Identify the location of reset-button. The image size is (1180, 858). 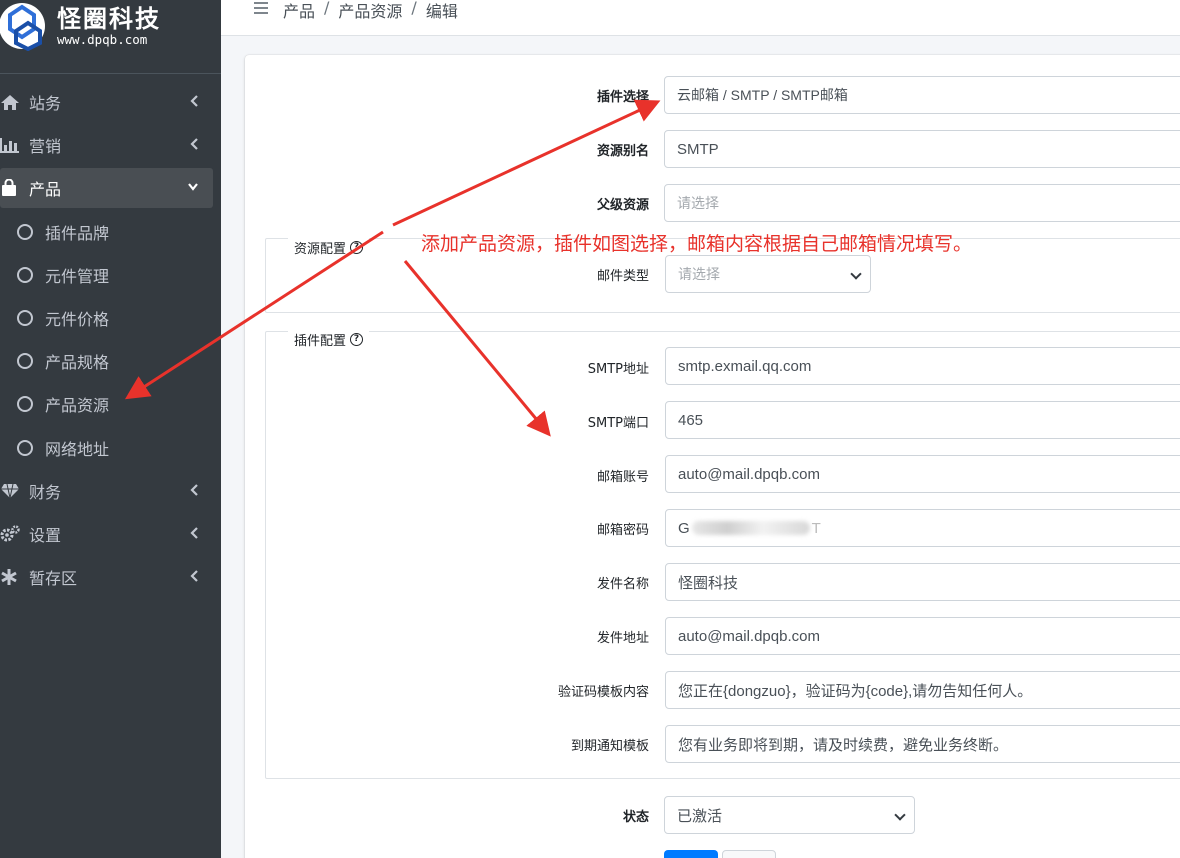
(749, 854).